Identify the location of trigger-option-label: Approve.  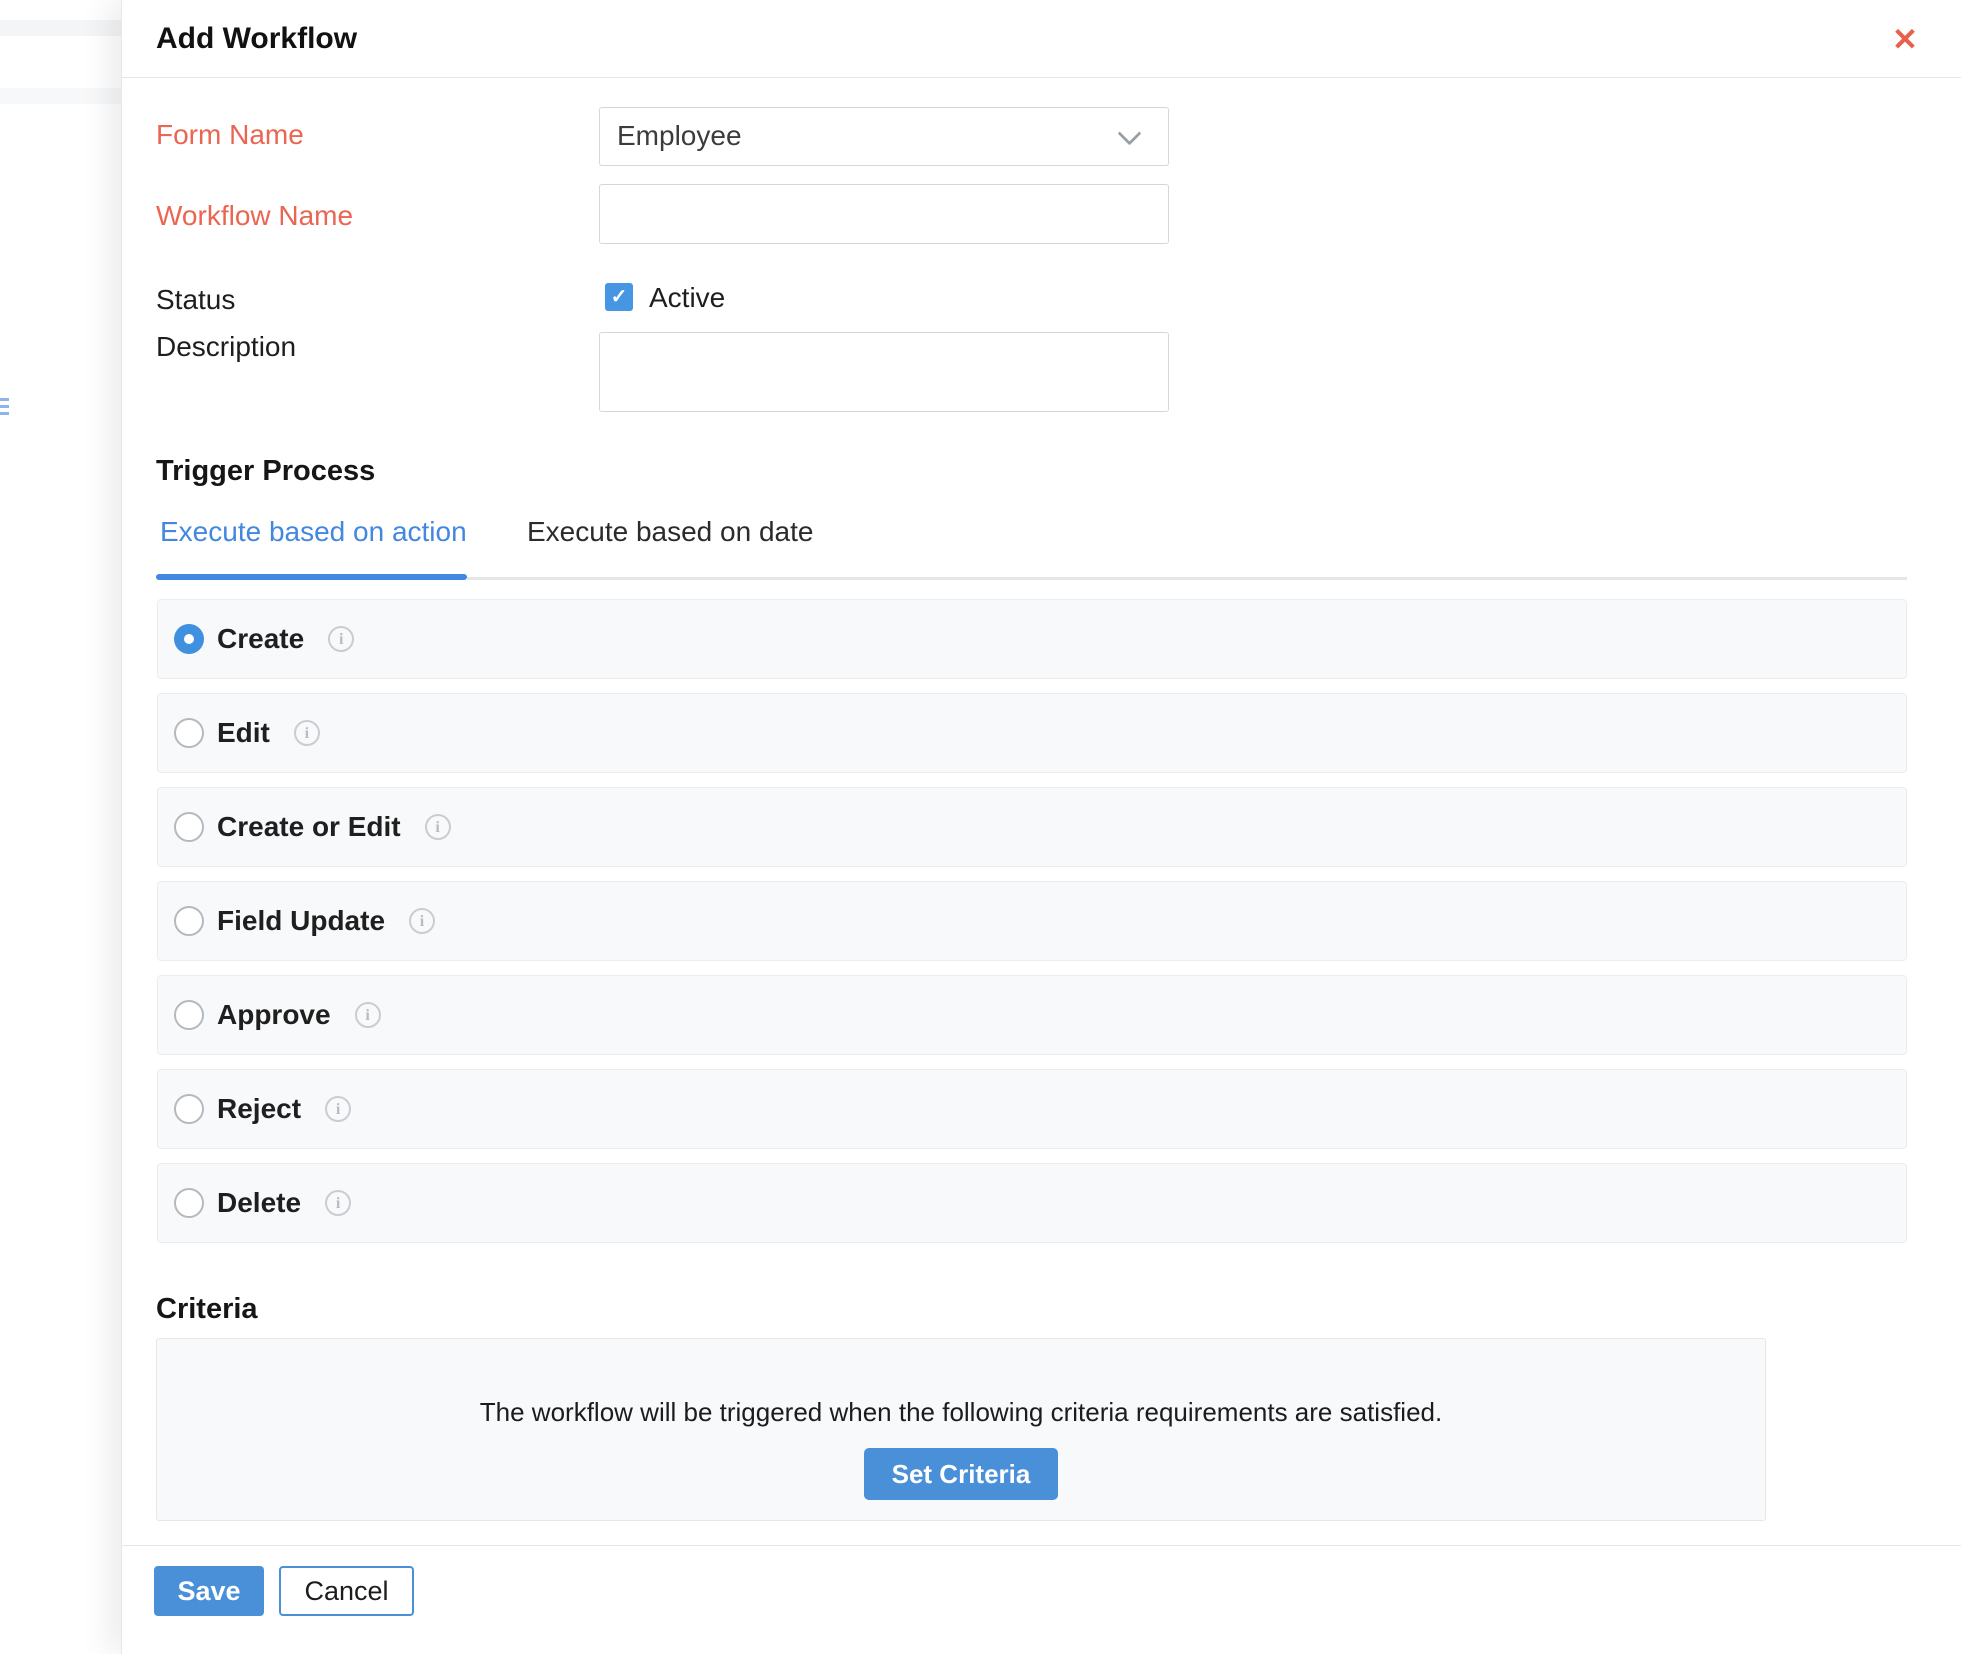
(274, 1014).